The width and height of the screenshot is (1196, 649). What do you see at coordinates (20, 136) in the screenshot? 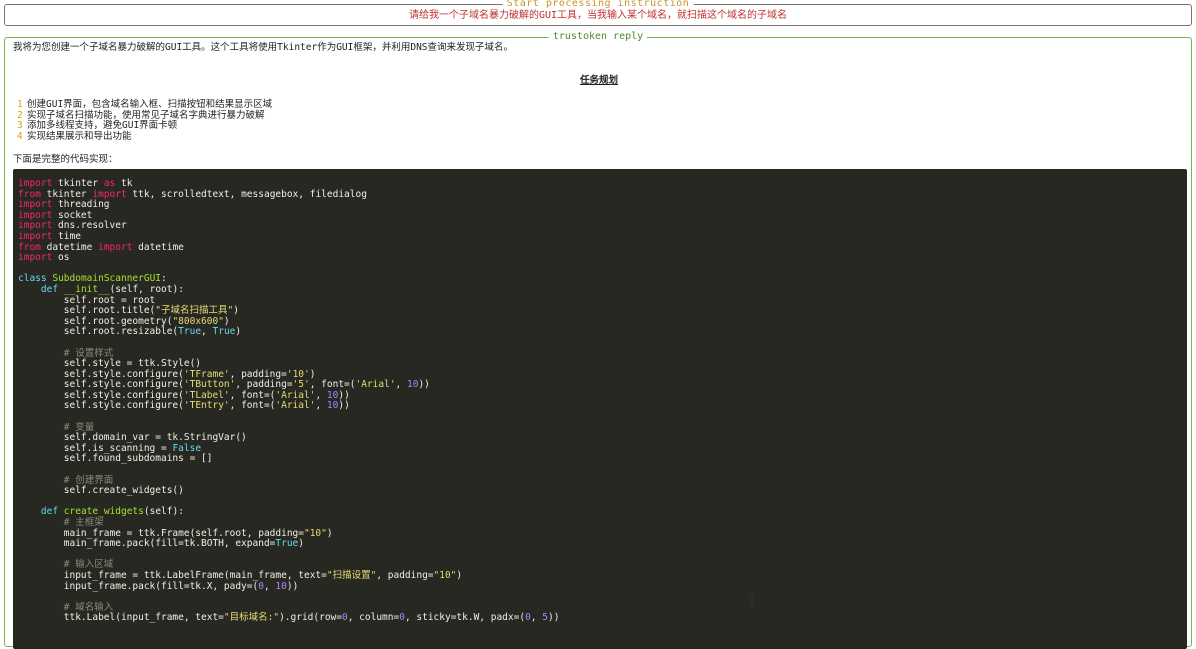
I see `plan-item-number: 4` at bounding box center [20, 136].